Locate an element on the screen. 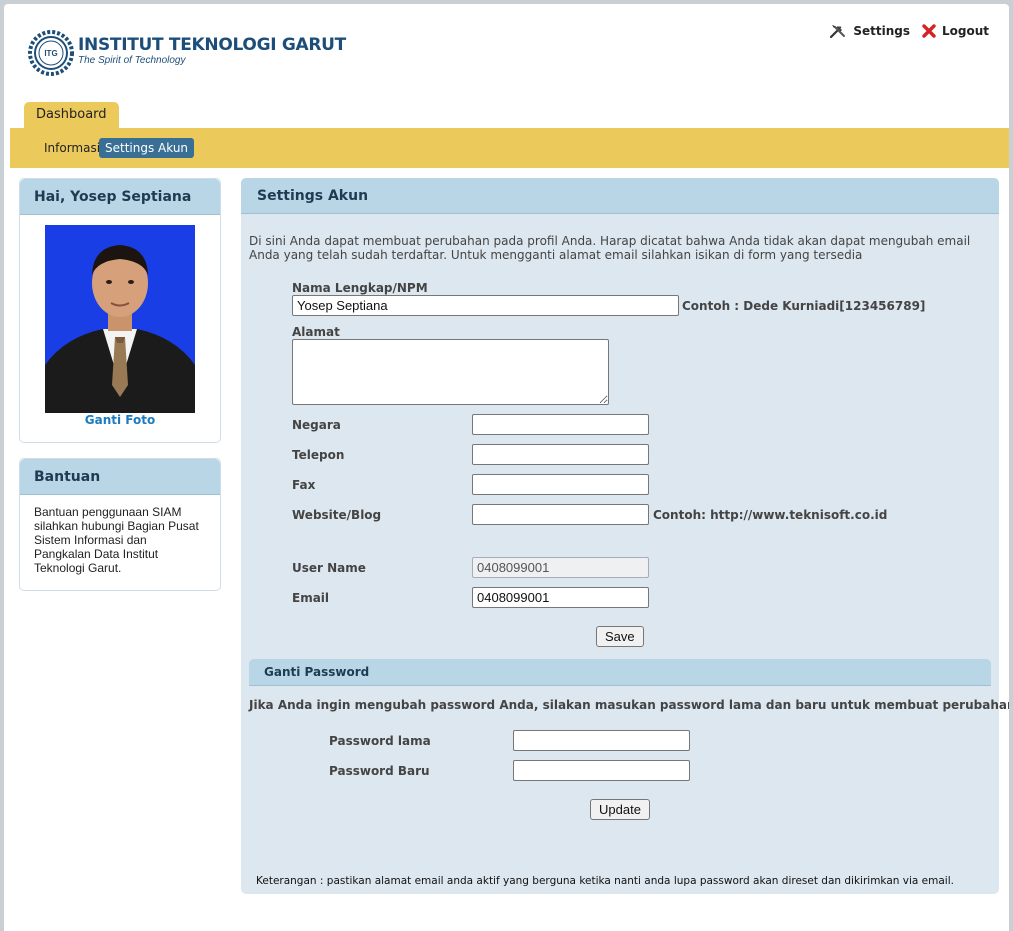 This screenshot has width=1013, height=931. save-button: Save is located at coordinates (620, 636).